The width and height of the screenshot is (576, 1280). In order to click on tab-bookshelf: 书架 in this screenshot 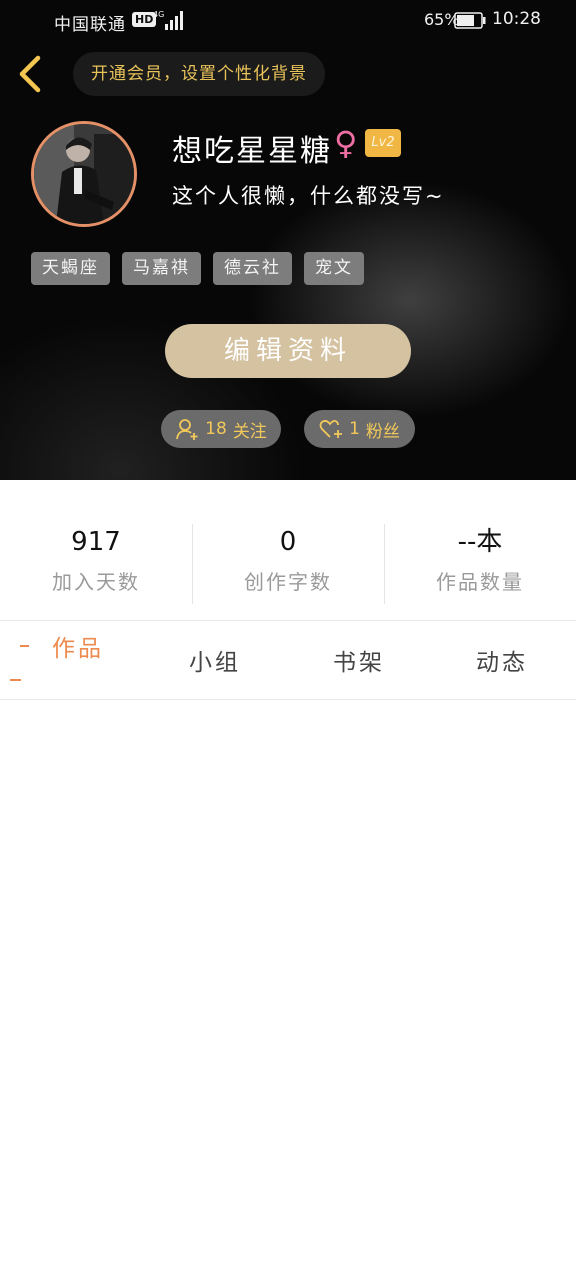, I will do `click(359, 660)`.